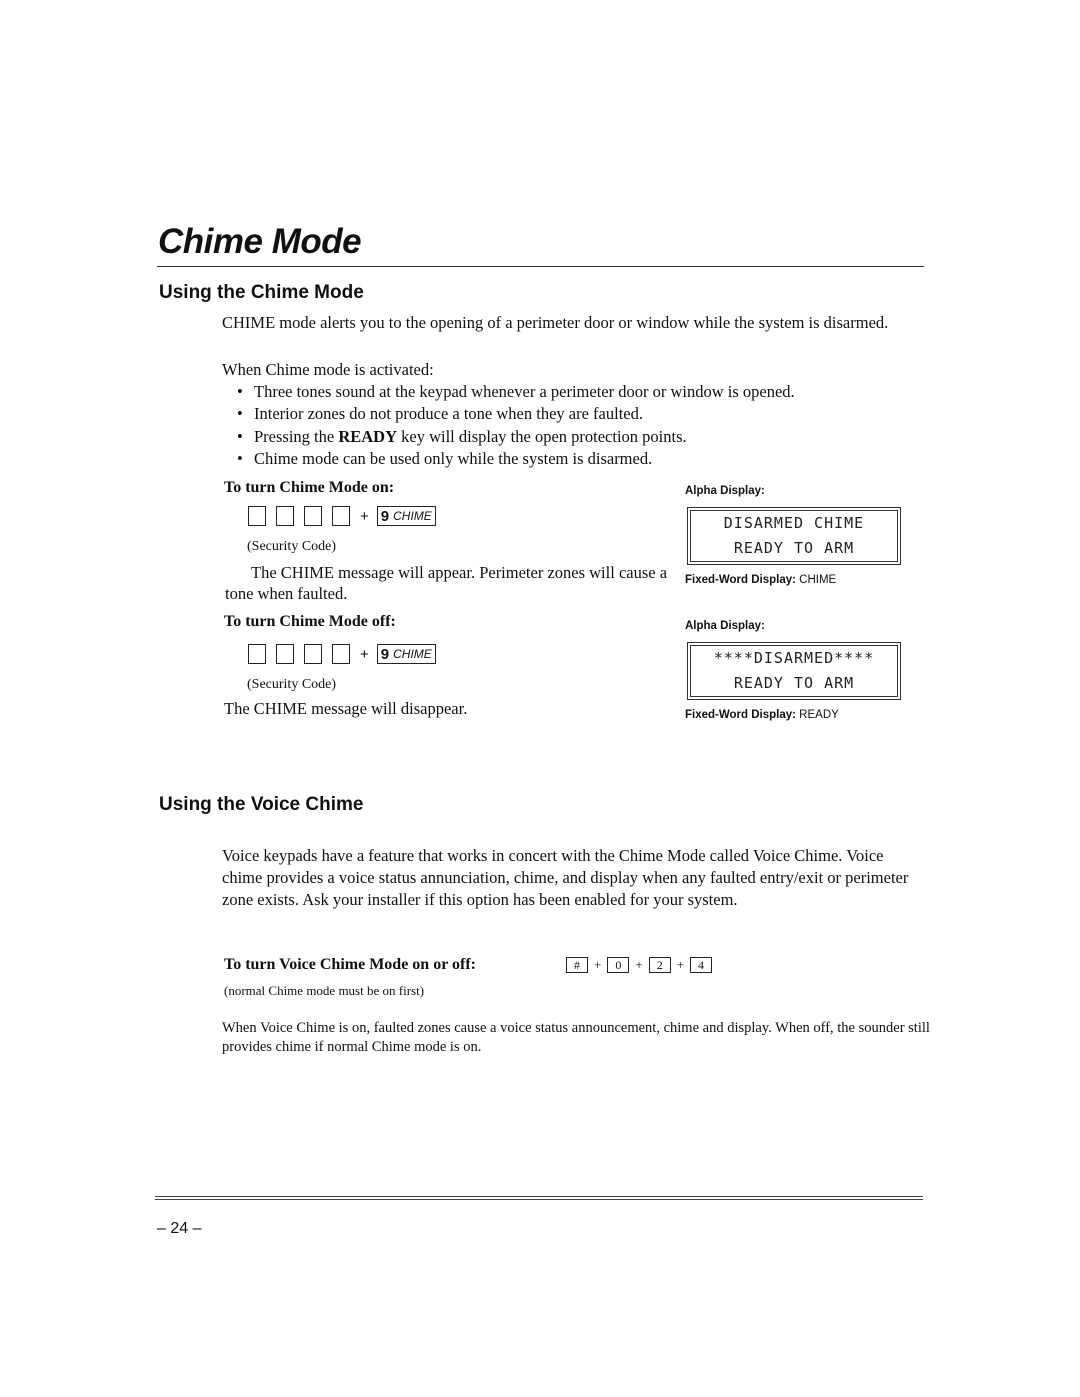  I want to click on voice-key-sequence: # + 0 + 2 + 4, so click(639, 965).